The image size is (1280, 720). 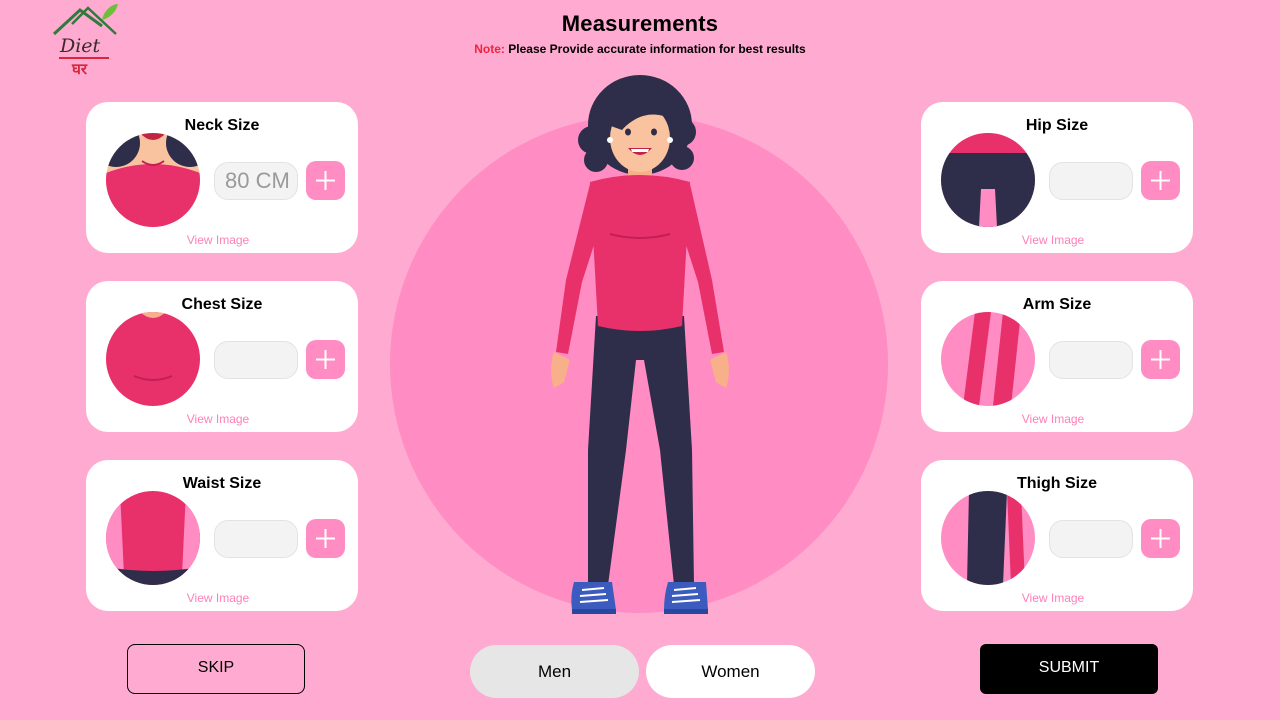 I want to click on arm-add-button, so click(x=1160, y=359).